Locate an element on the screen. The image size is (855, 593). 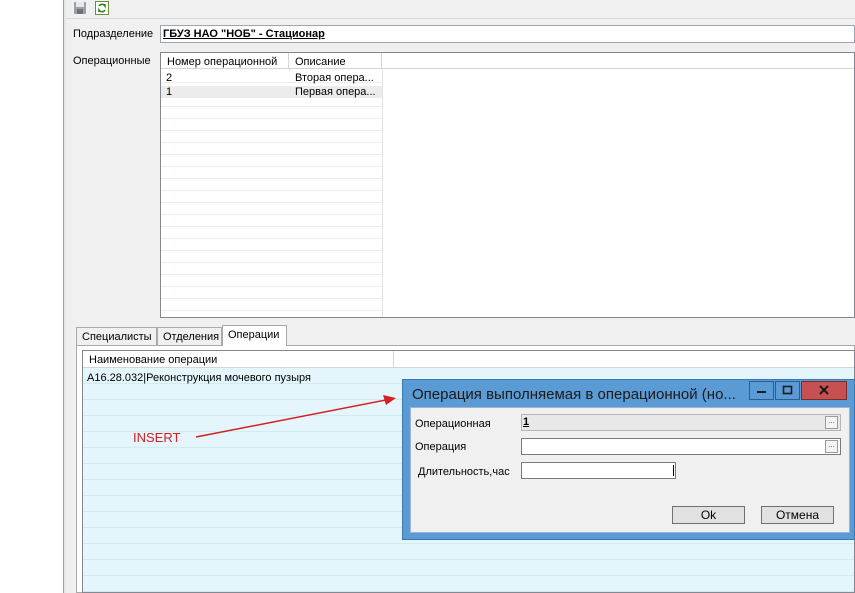
tab-operations: Операции is located at coordinates (254, 335).